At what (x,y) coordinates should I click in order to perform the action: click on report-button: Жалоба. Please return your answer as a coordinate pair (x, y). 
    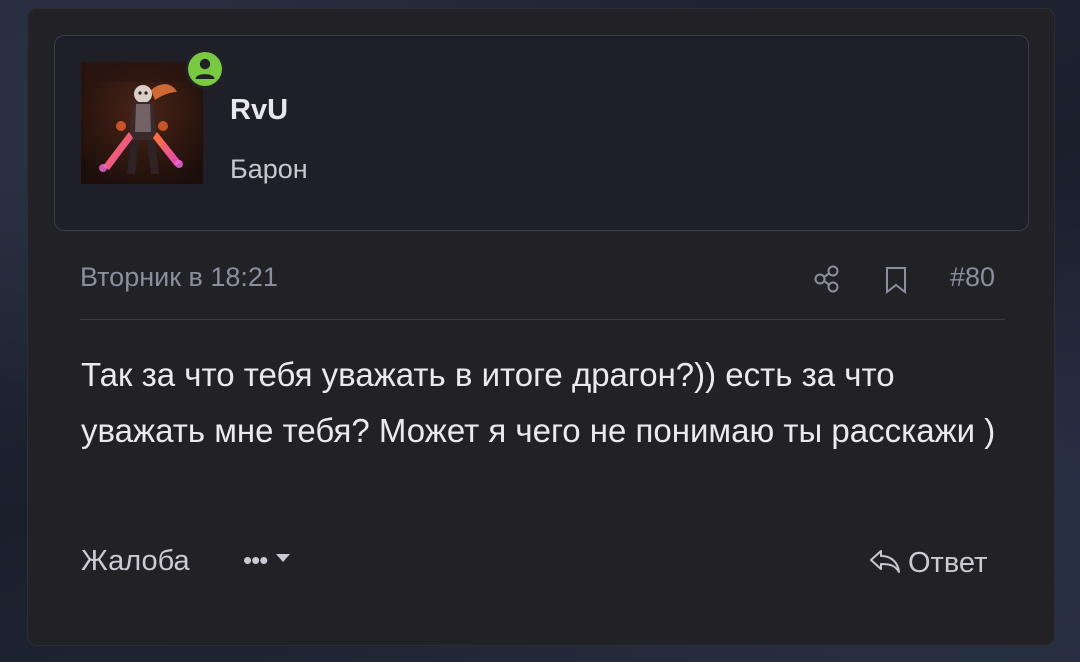
    Looking at the image, I should click on (135, 561).